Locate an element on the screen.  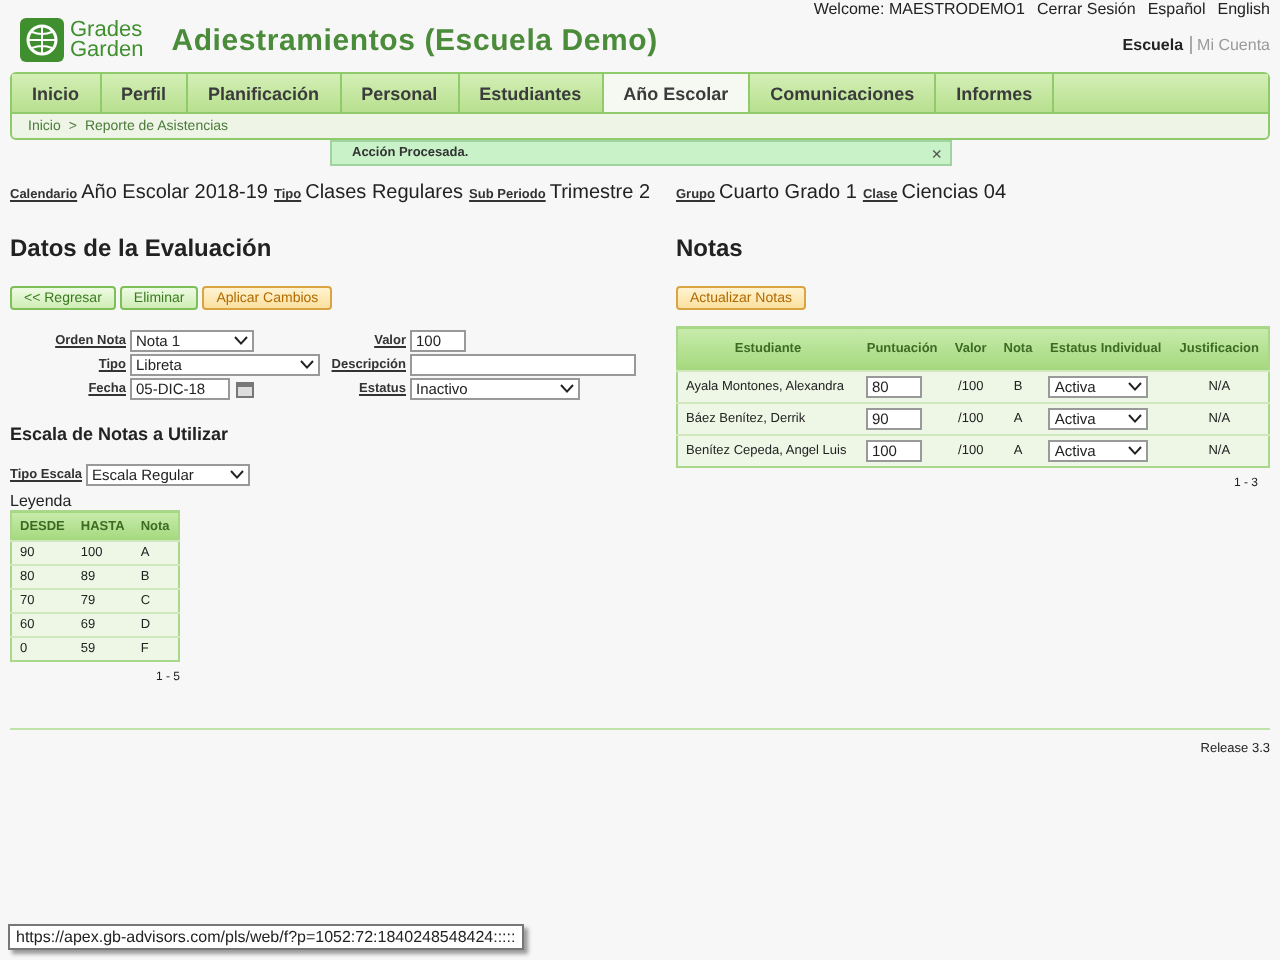
nav-tab: Inicio is located at coordinates (57, 93).